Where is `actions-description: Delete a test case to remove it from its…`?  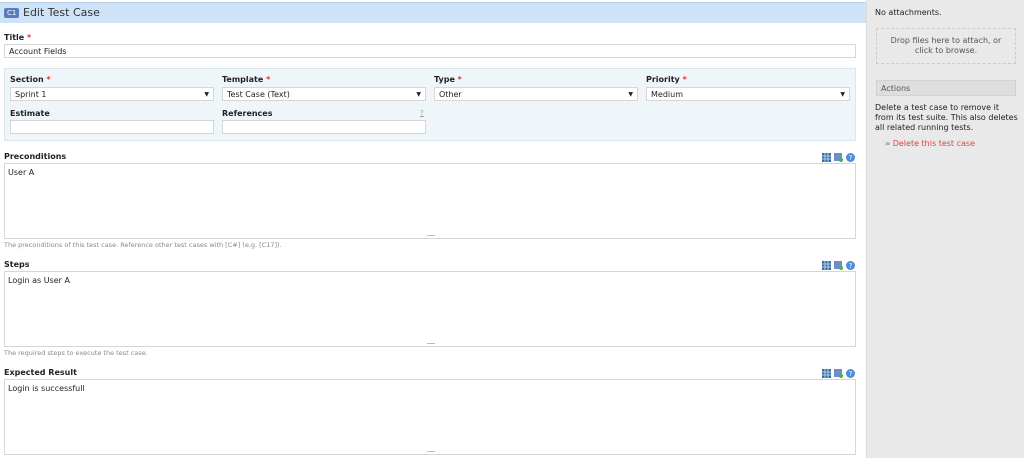
actions-description: Delete a test case to remove it from its… is located at coordinates (946, 117).